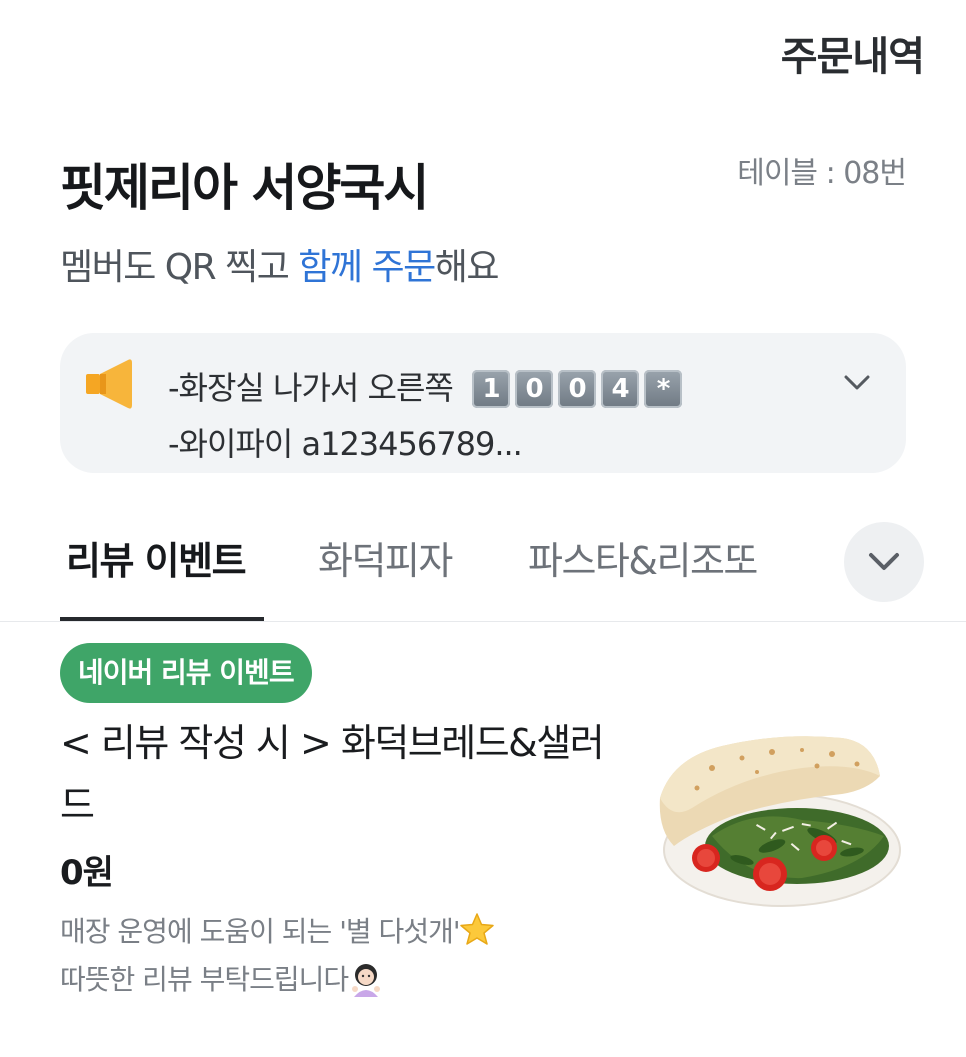  Describe the element at coordinates (366, 980) in the screenshot. I see `girl-emoji-icon` at that location.